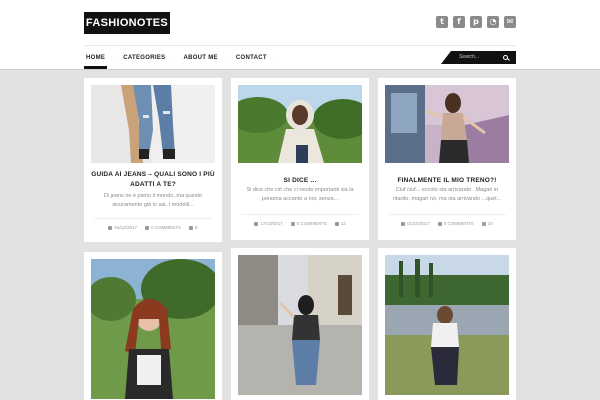 The width and height of the screenshot is (600, 400). I want to click on social-links: t f p ◔ ✉, so click(476, 22).